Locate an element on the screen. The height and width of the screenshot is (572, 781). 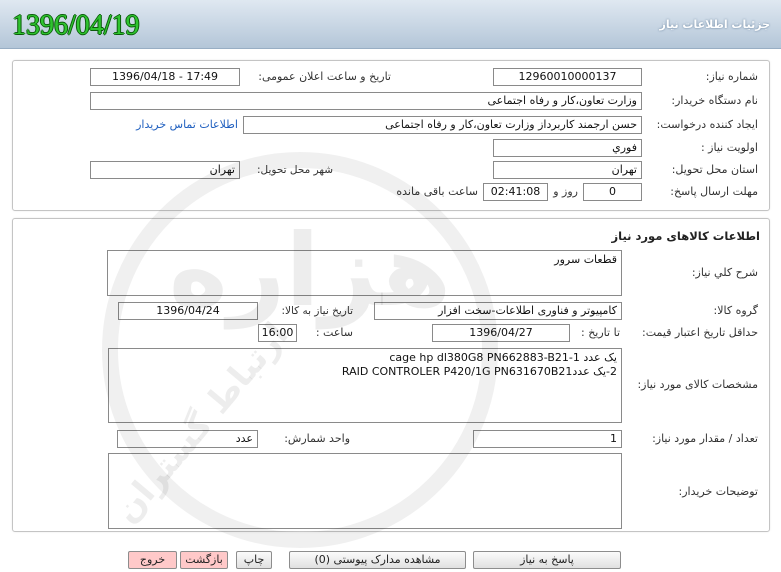
goods-spec-label: مشخصات کالای مورد نیاز: is located at coordinates (697, 384).